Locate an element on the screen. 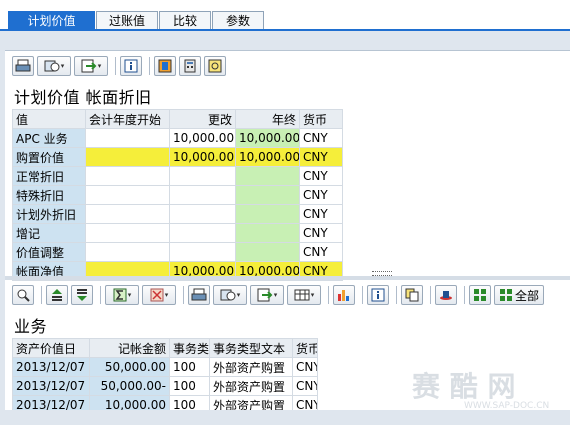 The height and width of the screenshot is (425, 570). cell-type-text: 外部资产购置 is located at coordinates (251, 367).